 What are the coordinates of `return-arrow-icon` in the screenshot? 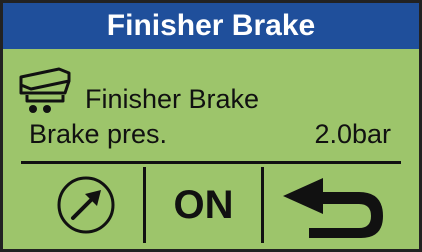 It's located at (332, 208).